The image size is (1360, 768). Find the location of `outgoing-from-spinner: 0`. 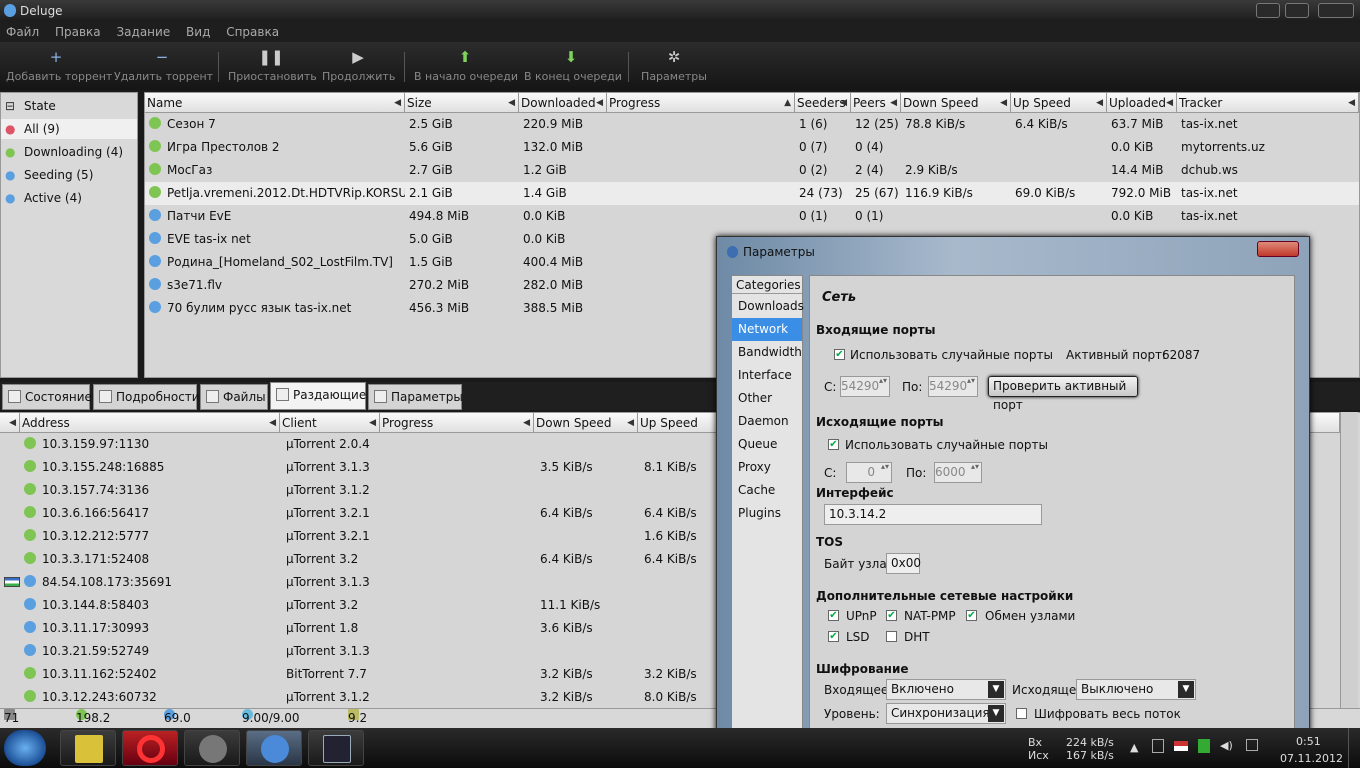

outgoing-from-spinner: 0 is located at coordinates (869, 472).